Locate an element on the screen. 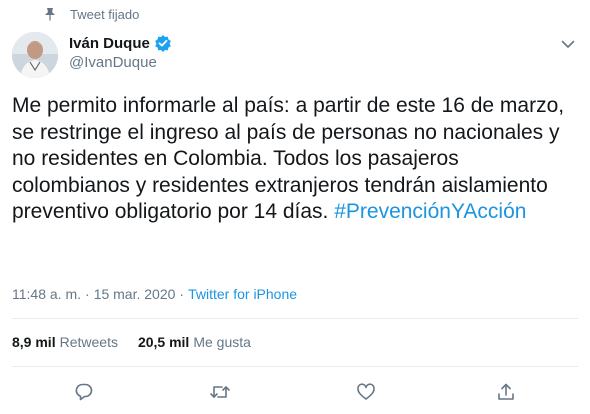 This screenshot has height=414, width=590. reply-icon is located at coordinates (84, 392).